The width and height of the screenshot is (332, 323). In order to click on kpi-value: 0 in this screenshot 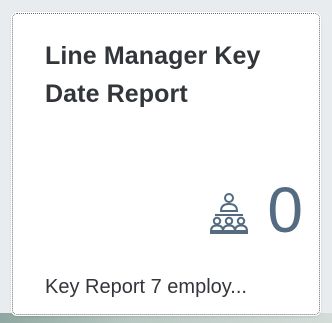, I will do `click(285, 210)`.